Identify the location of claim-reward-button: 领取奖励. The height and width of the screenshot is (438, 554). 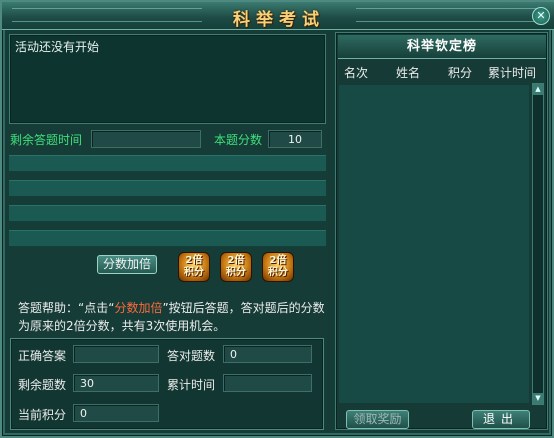
(377, 419).